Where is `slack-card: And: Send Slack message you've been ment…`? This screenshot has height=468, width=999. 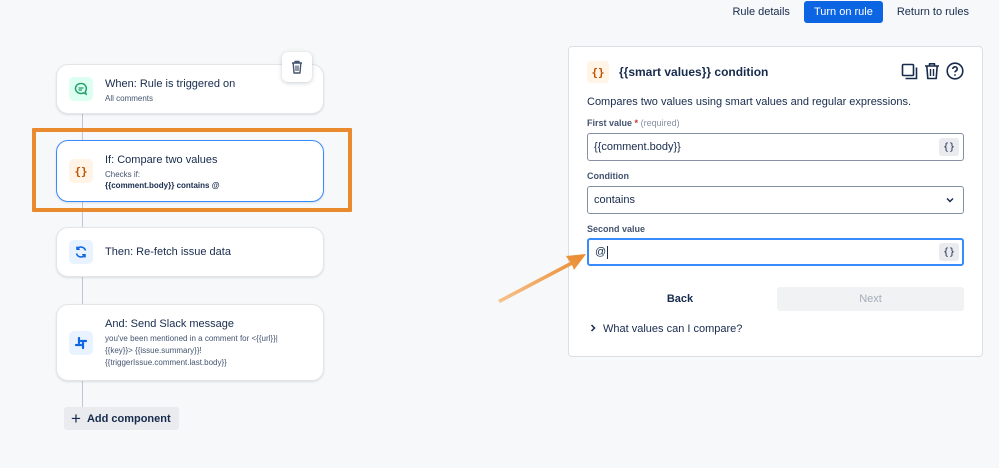
slack-card: And: Send Slack message you've been ment… is located at coordinates (190, 342).